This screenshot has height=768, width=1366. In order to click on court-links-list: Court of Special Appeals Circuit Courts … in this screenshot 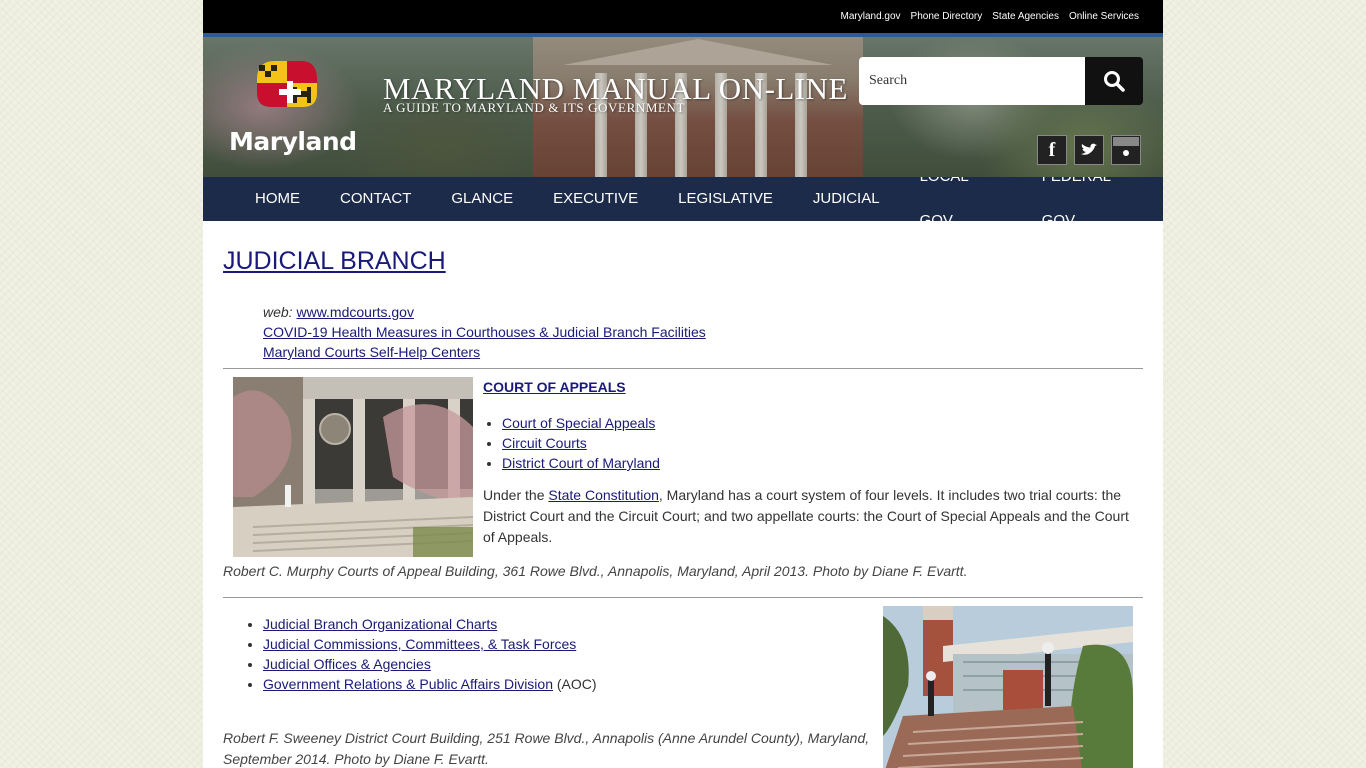, I will do `click(822, 443)`.